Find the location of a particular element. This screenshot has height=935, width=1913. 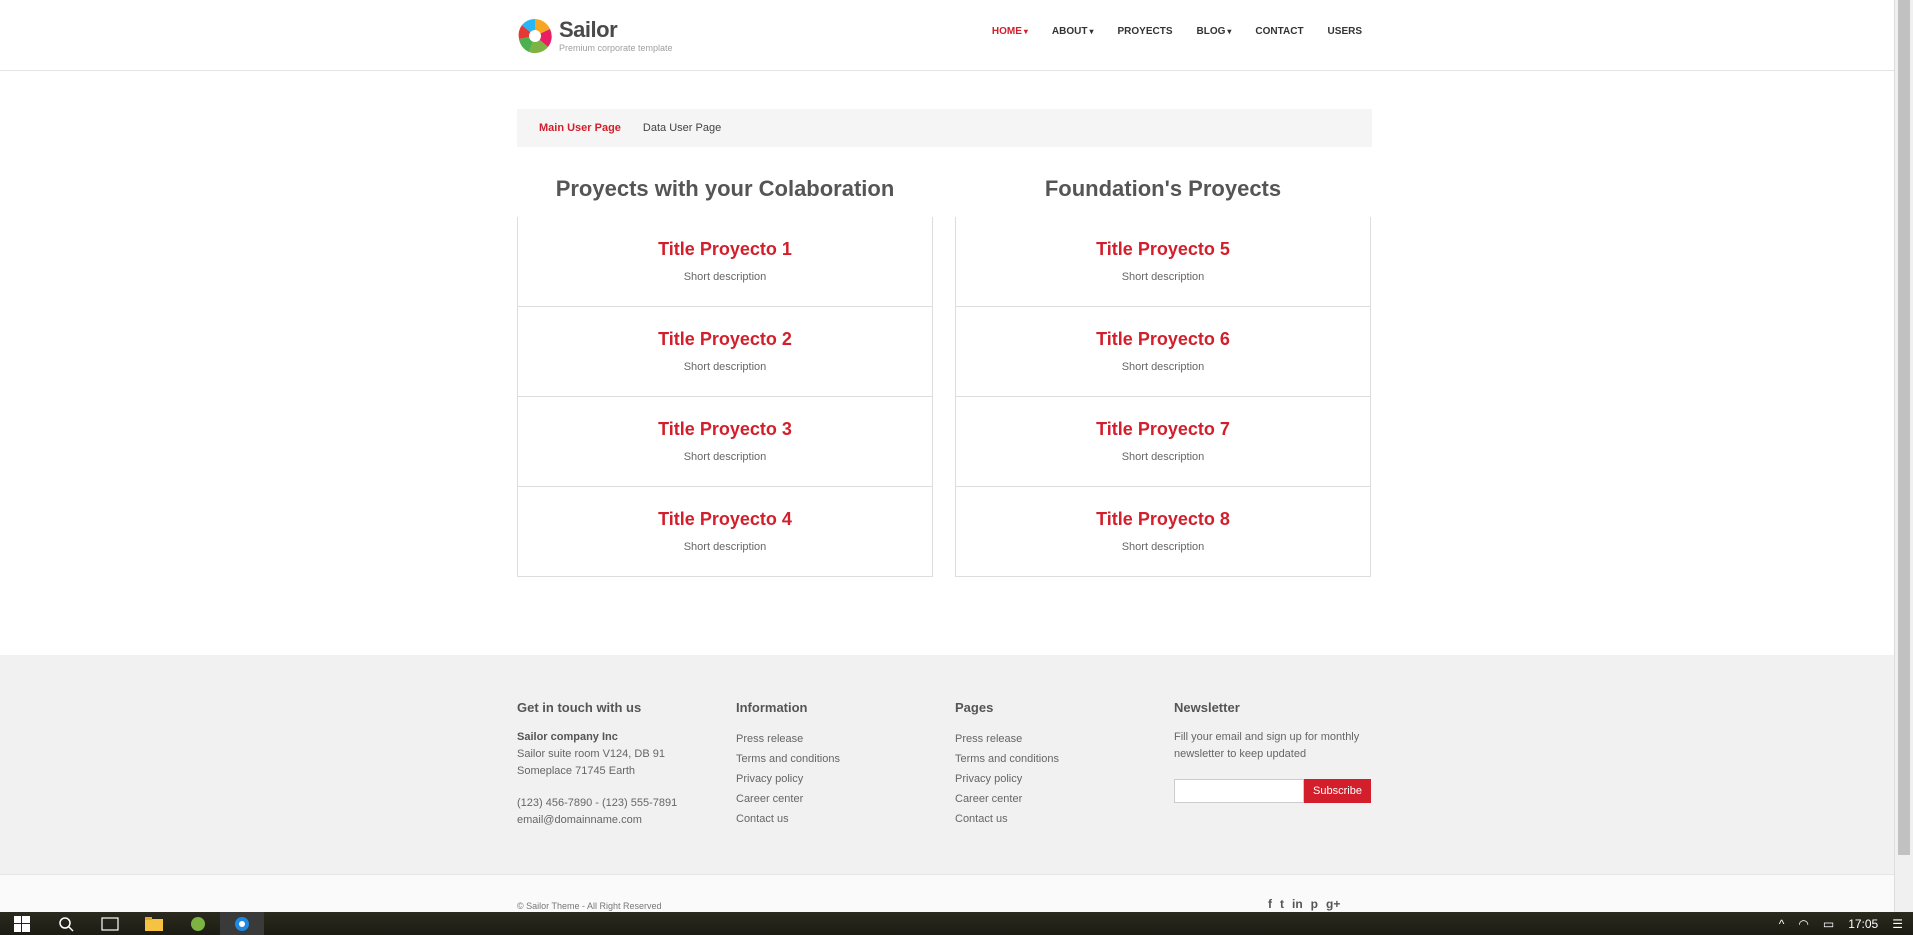

nav-blog: BLOG ▾ is located at coordinates (1214, 31).